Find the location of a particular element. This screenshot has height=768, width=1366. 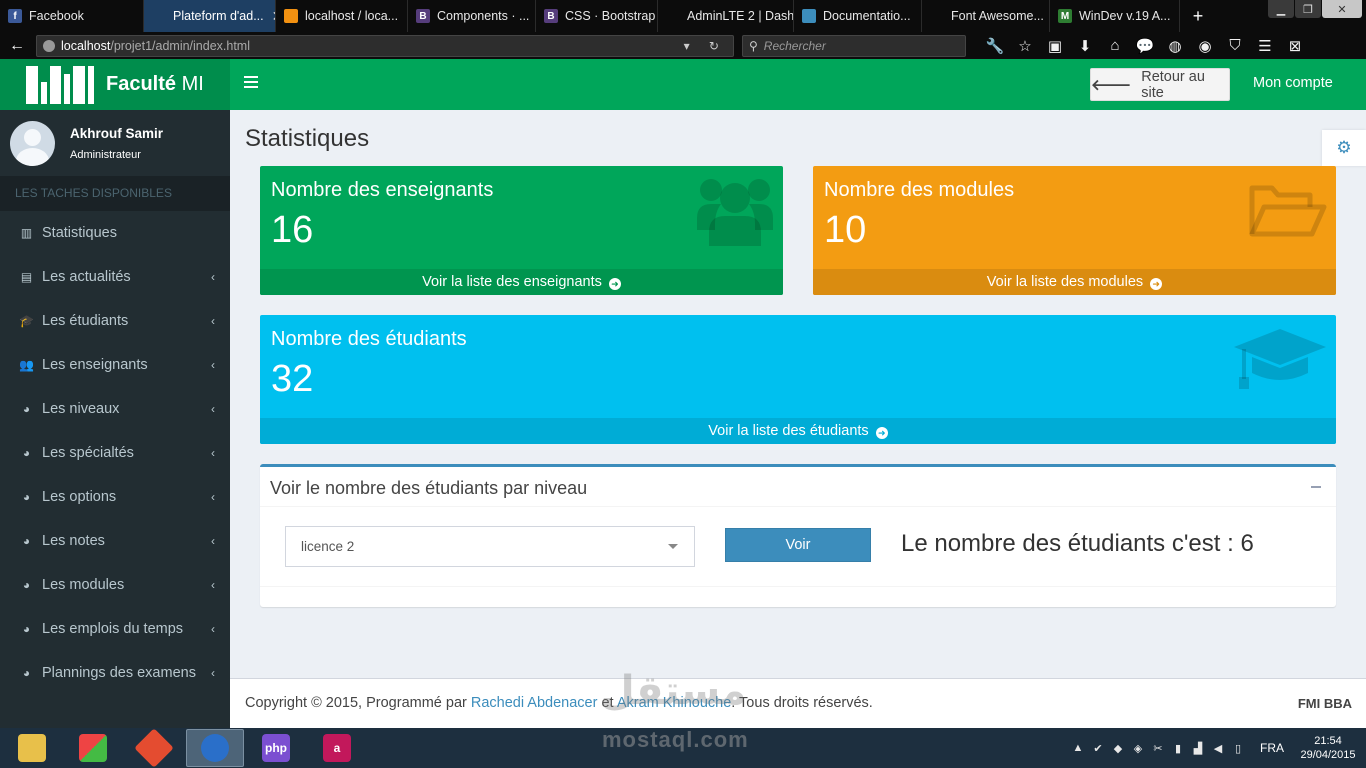

tray-app-icon: ◆ is located at coordinates (1118, 748).